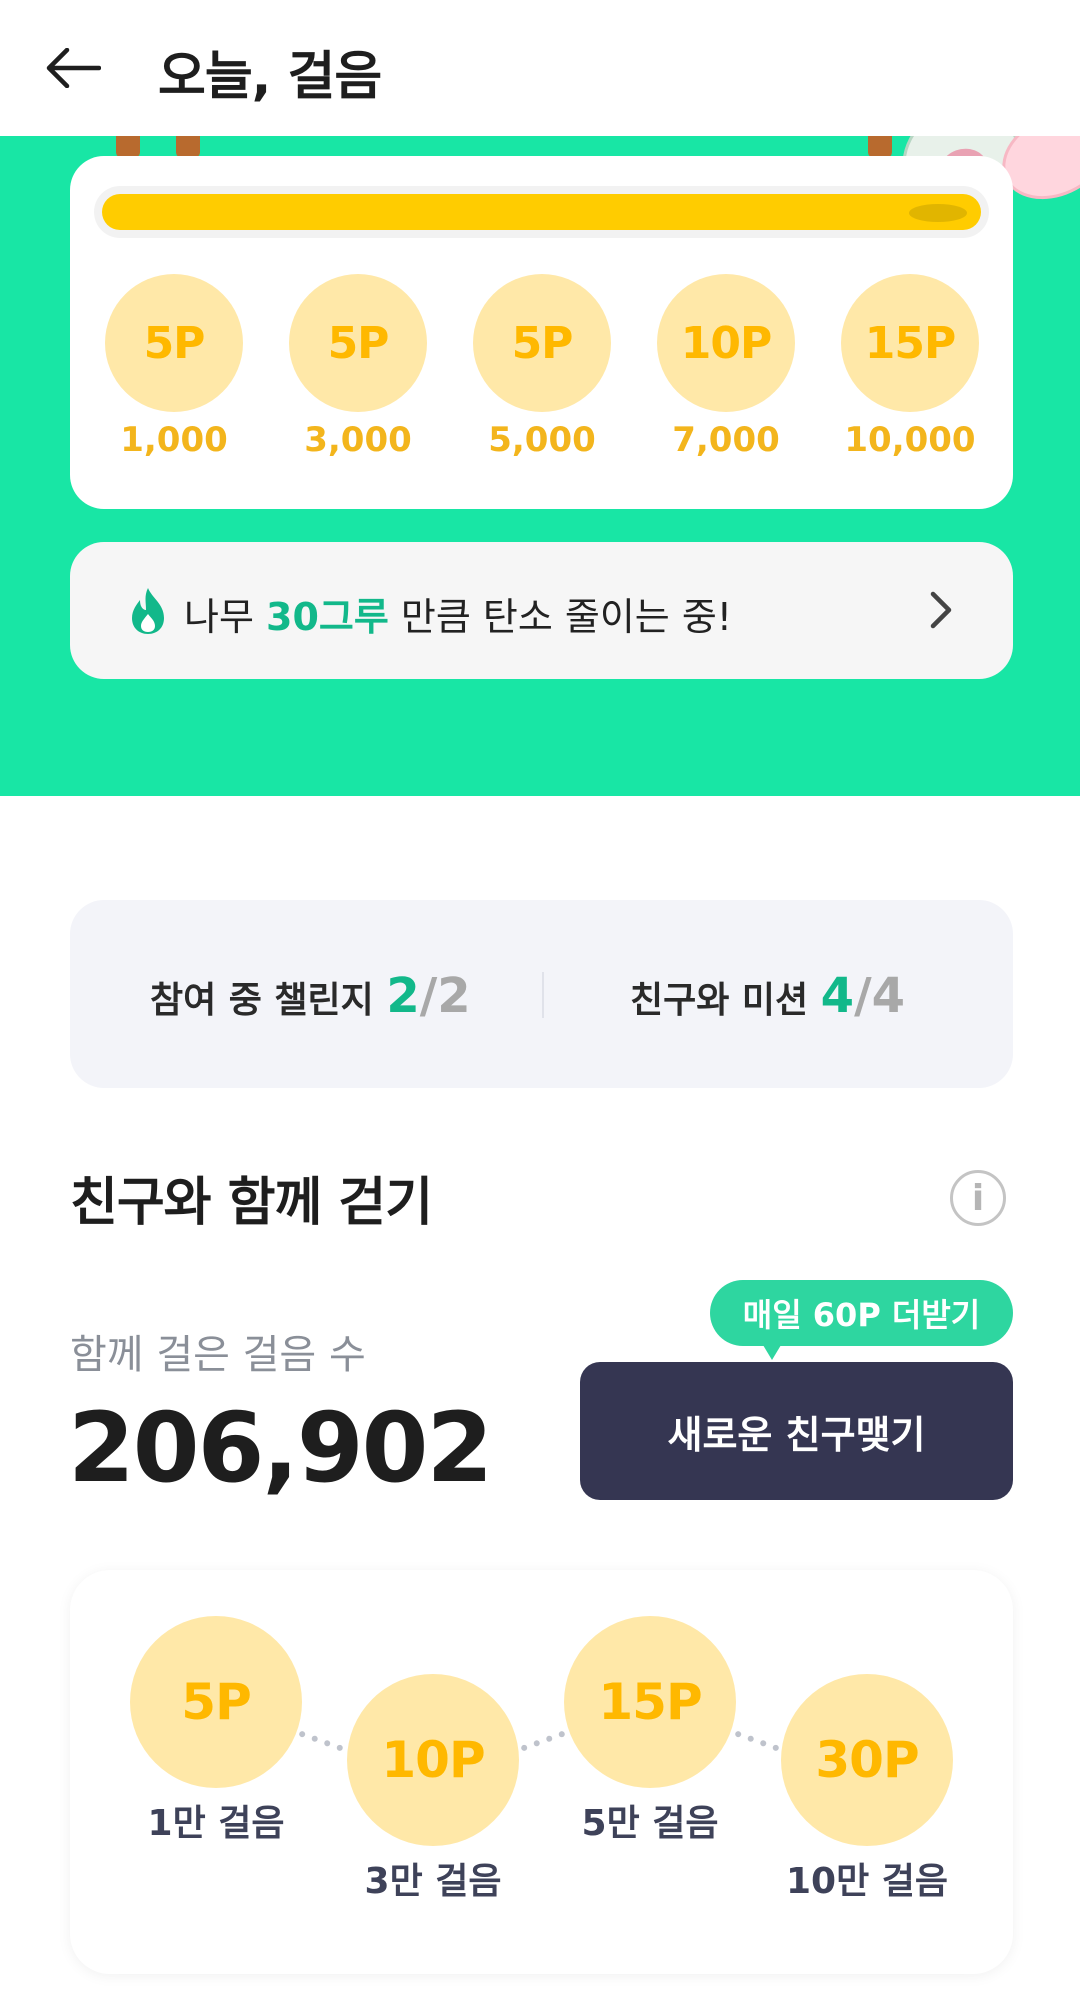 Image resolution: width=1080 pixels, height=2014 pixels. Describe the element at coordinates (270, 77) in the screenshot. I see `page-title: 오늘, 걸음` at that location.